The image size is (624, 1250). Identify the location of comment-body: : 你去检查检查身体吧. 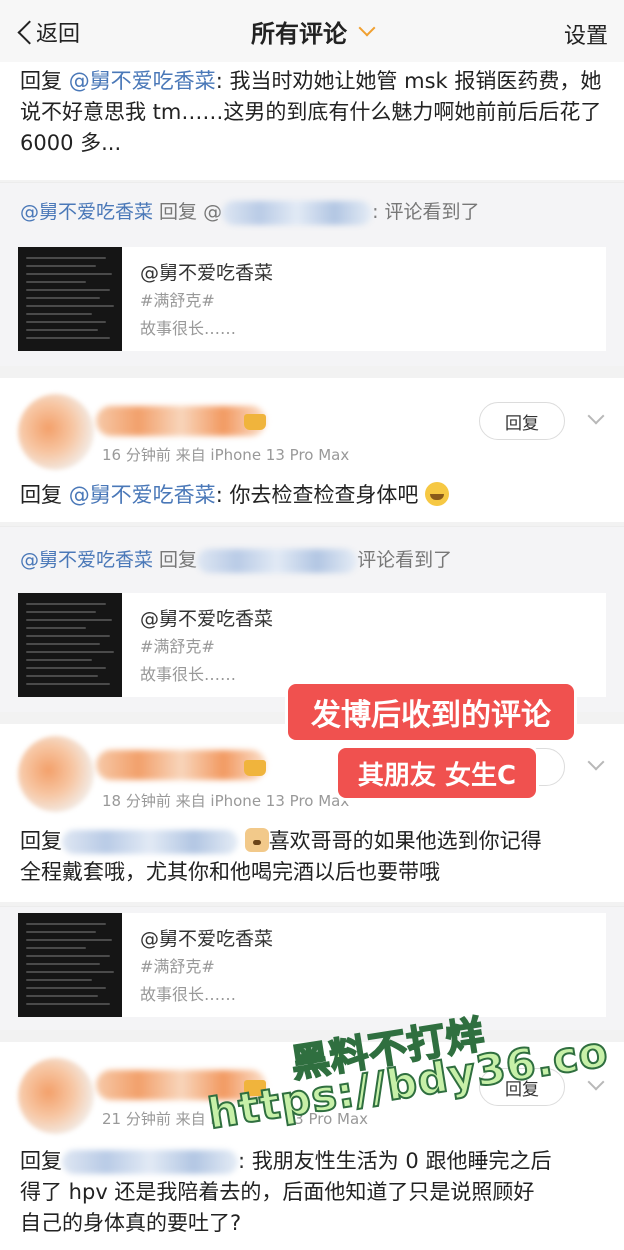
(317, 495).